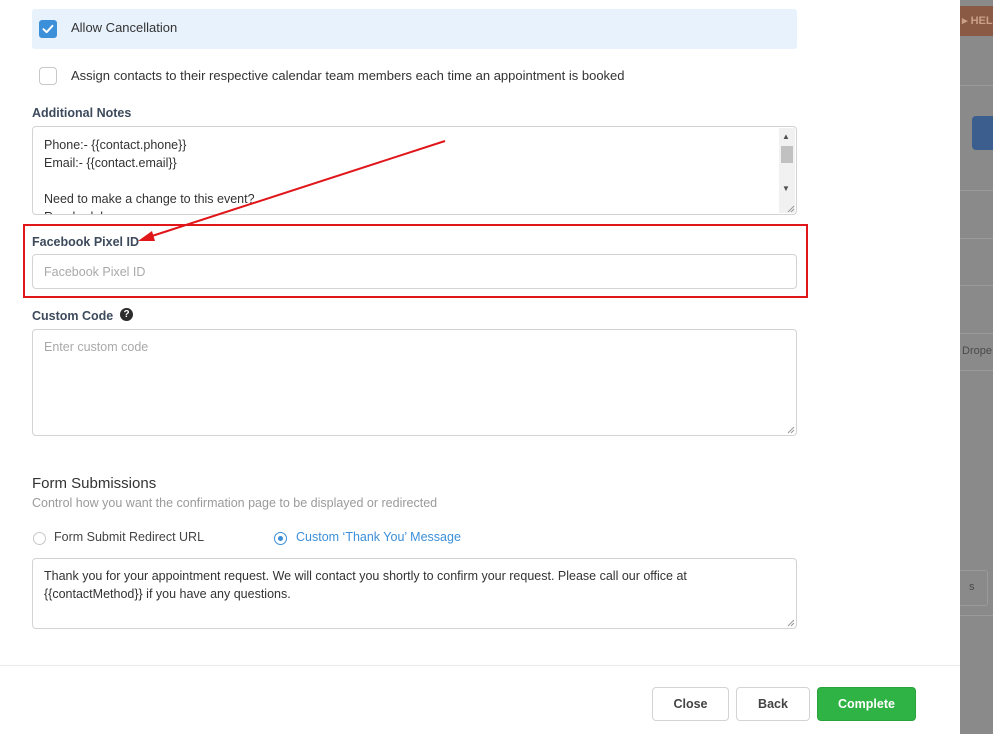 This screenshot has width=993, height=734. I want to click on thank-you-message-label: Custom ‘Thank You’ Message, so click(378, 537).